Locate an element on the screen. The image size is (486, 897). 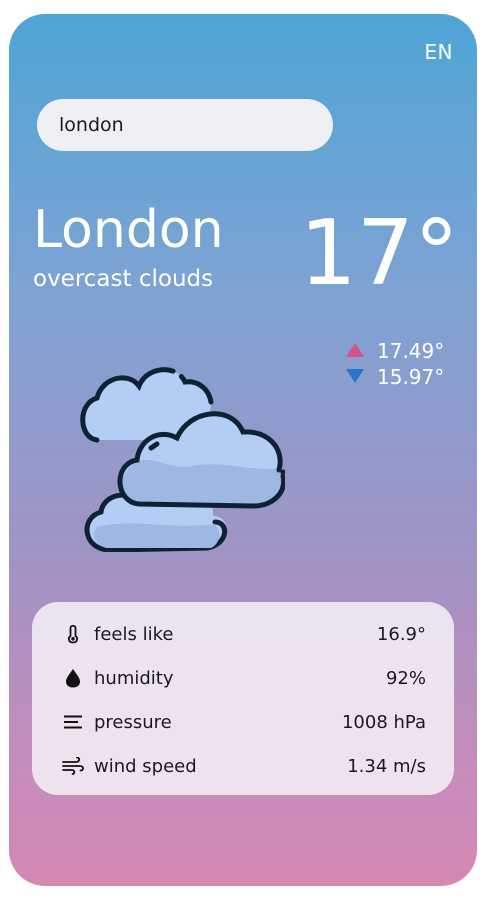
current-temperature: 17° is located at coordinates (379, 253).